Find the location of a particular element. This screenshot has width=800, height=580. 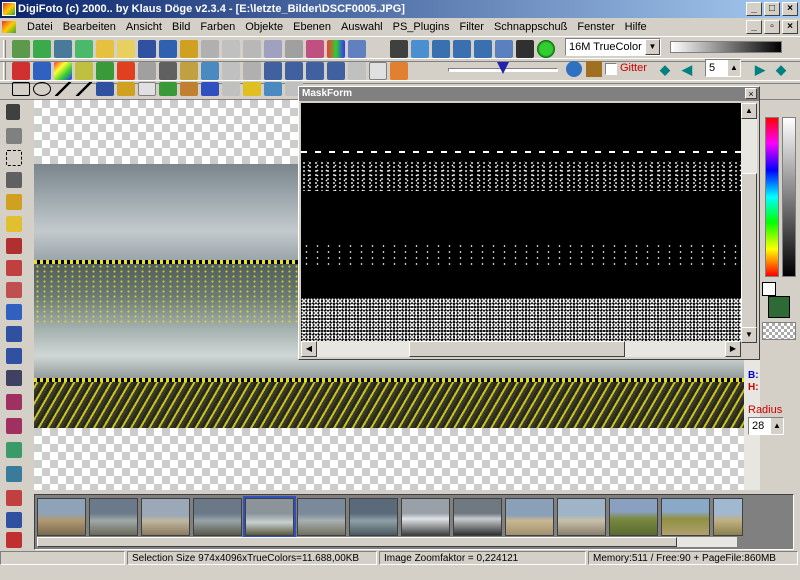

clone-icon is located at coordinates (14, 312).